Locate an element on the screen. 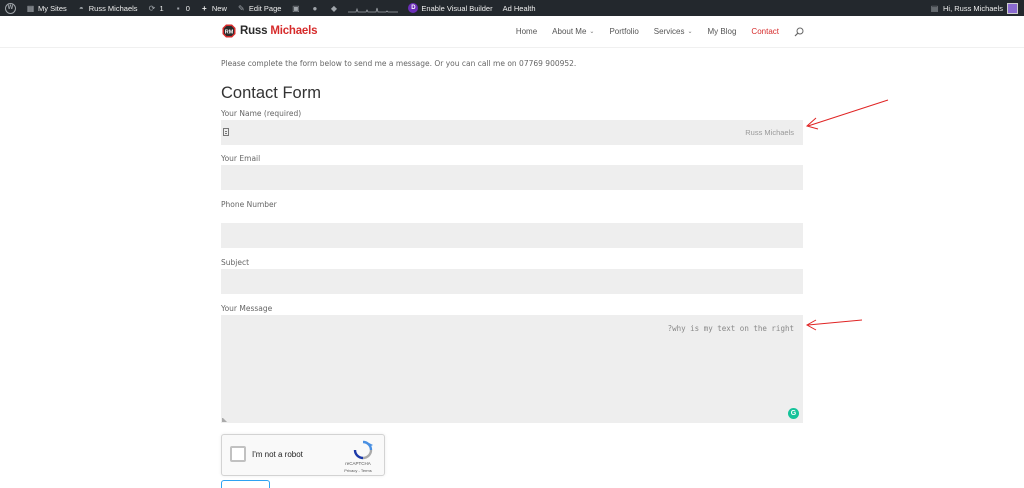 The image size is (1024, 488). recaptcha-checkbox is located at coordinates (238, 454).